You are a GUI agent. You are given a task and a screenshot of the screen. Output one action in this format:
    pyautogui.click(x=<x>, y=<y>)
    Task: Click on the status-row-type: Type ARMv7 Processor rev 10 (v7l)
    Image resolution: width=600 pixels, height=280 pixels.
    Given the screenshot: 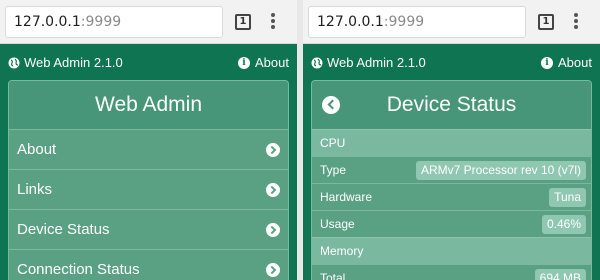 What is the action you would take?
    pyautogui.click(x=451, y=169)
    